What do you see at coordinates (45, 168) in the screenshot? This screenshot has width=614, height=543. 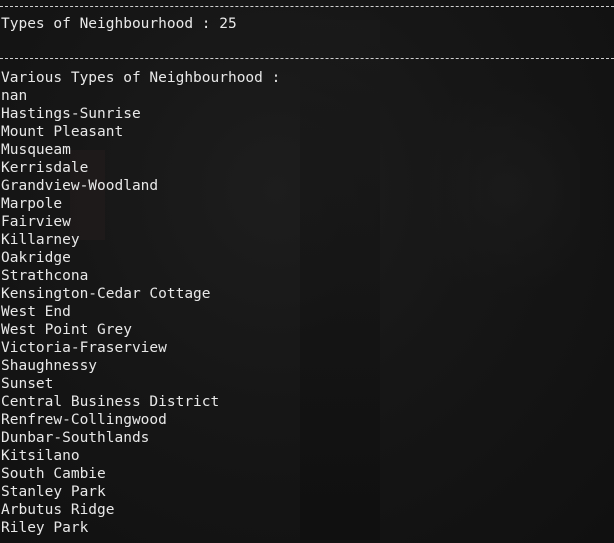 I see `list-item: Kerrisdale` at bounding box center [45, 168].